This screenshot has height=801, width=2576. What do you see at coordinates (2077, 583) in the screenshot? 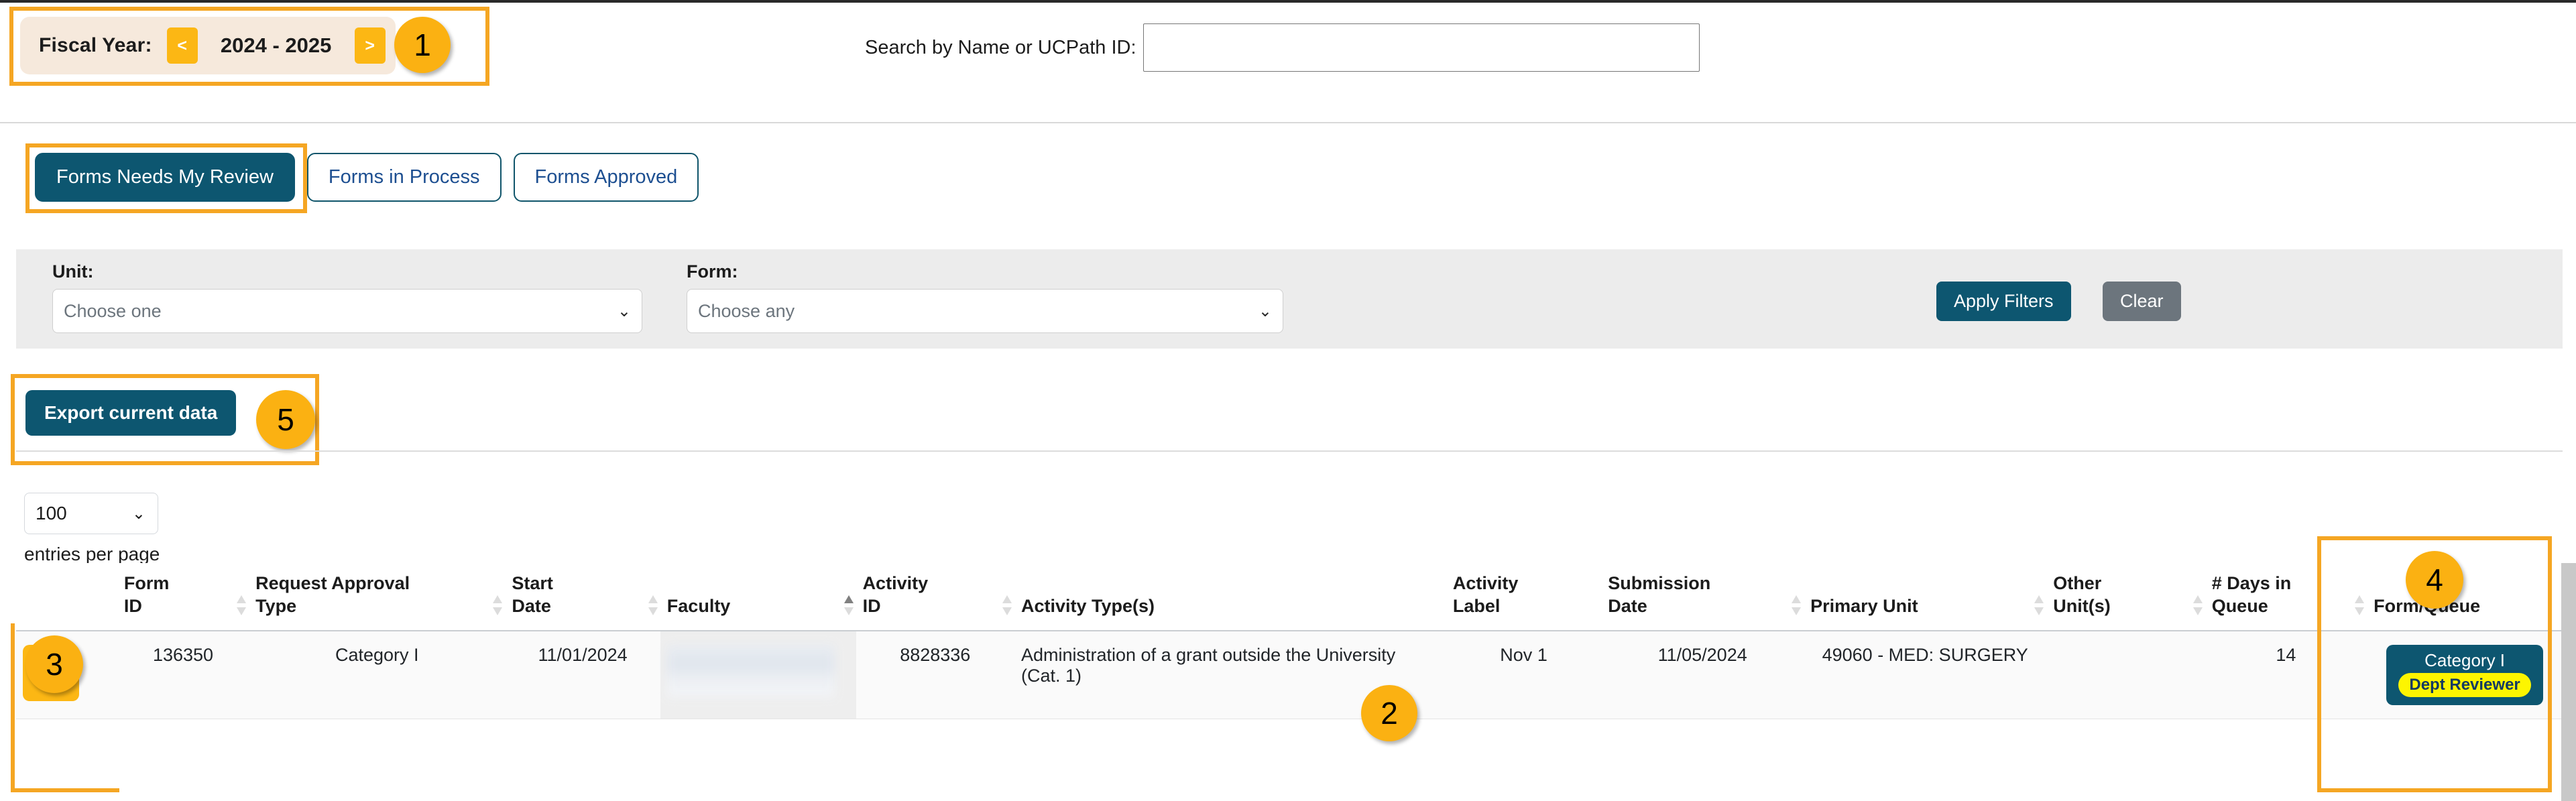
I see `col-other-units-line1: Other` at bounding box center [2077, 583].